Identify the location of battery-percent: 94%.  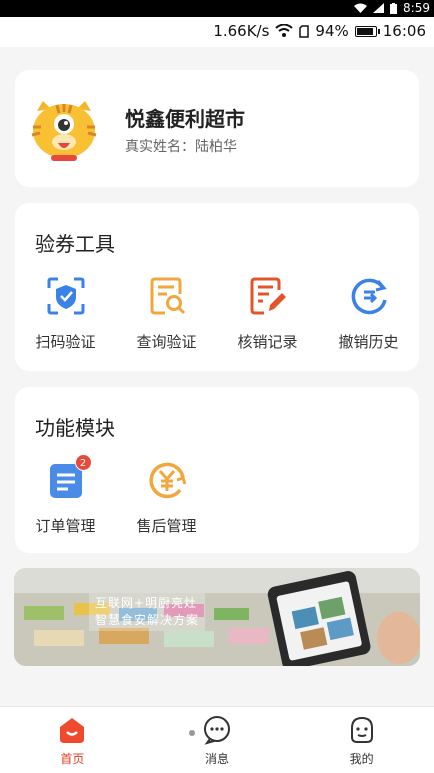
(332, 31).